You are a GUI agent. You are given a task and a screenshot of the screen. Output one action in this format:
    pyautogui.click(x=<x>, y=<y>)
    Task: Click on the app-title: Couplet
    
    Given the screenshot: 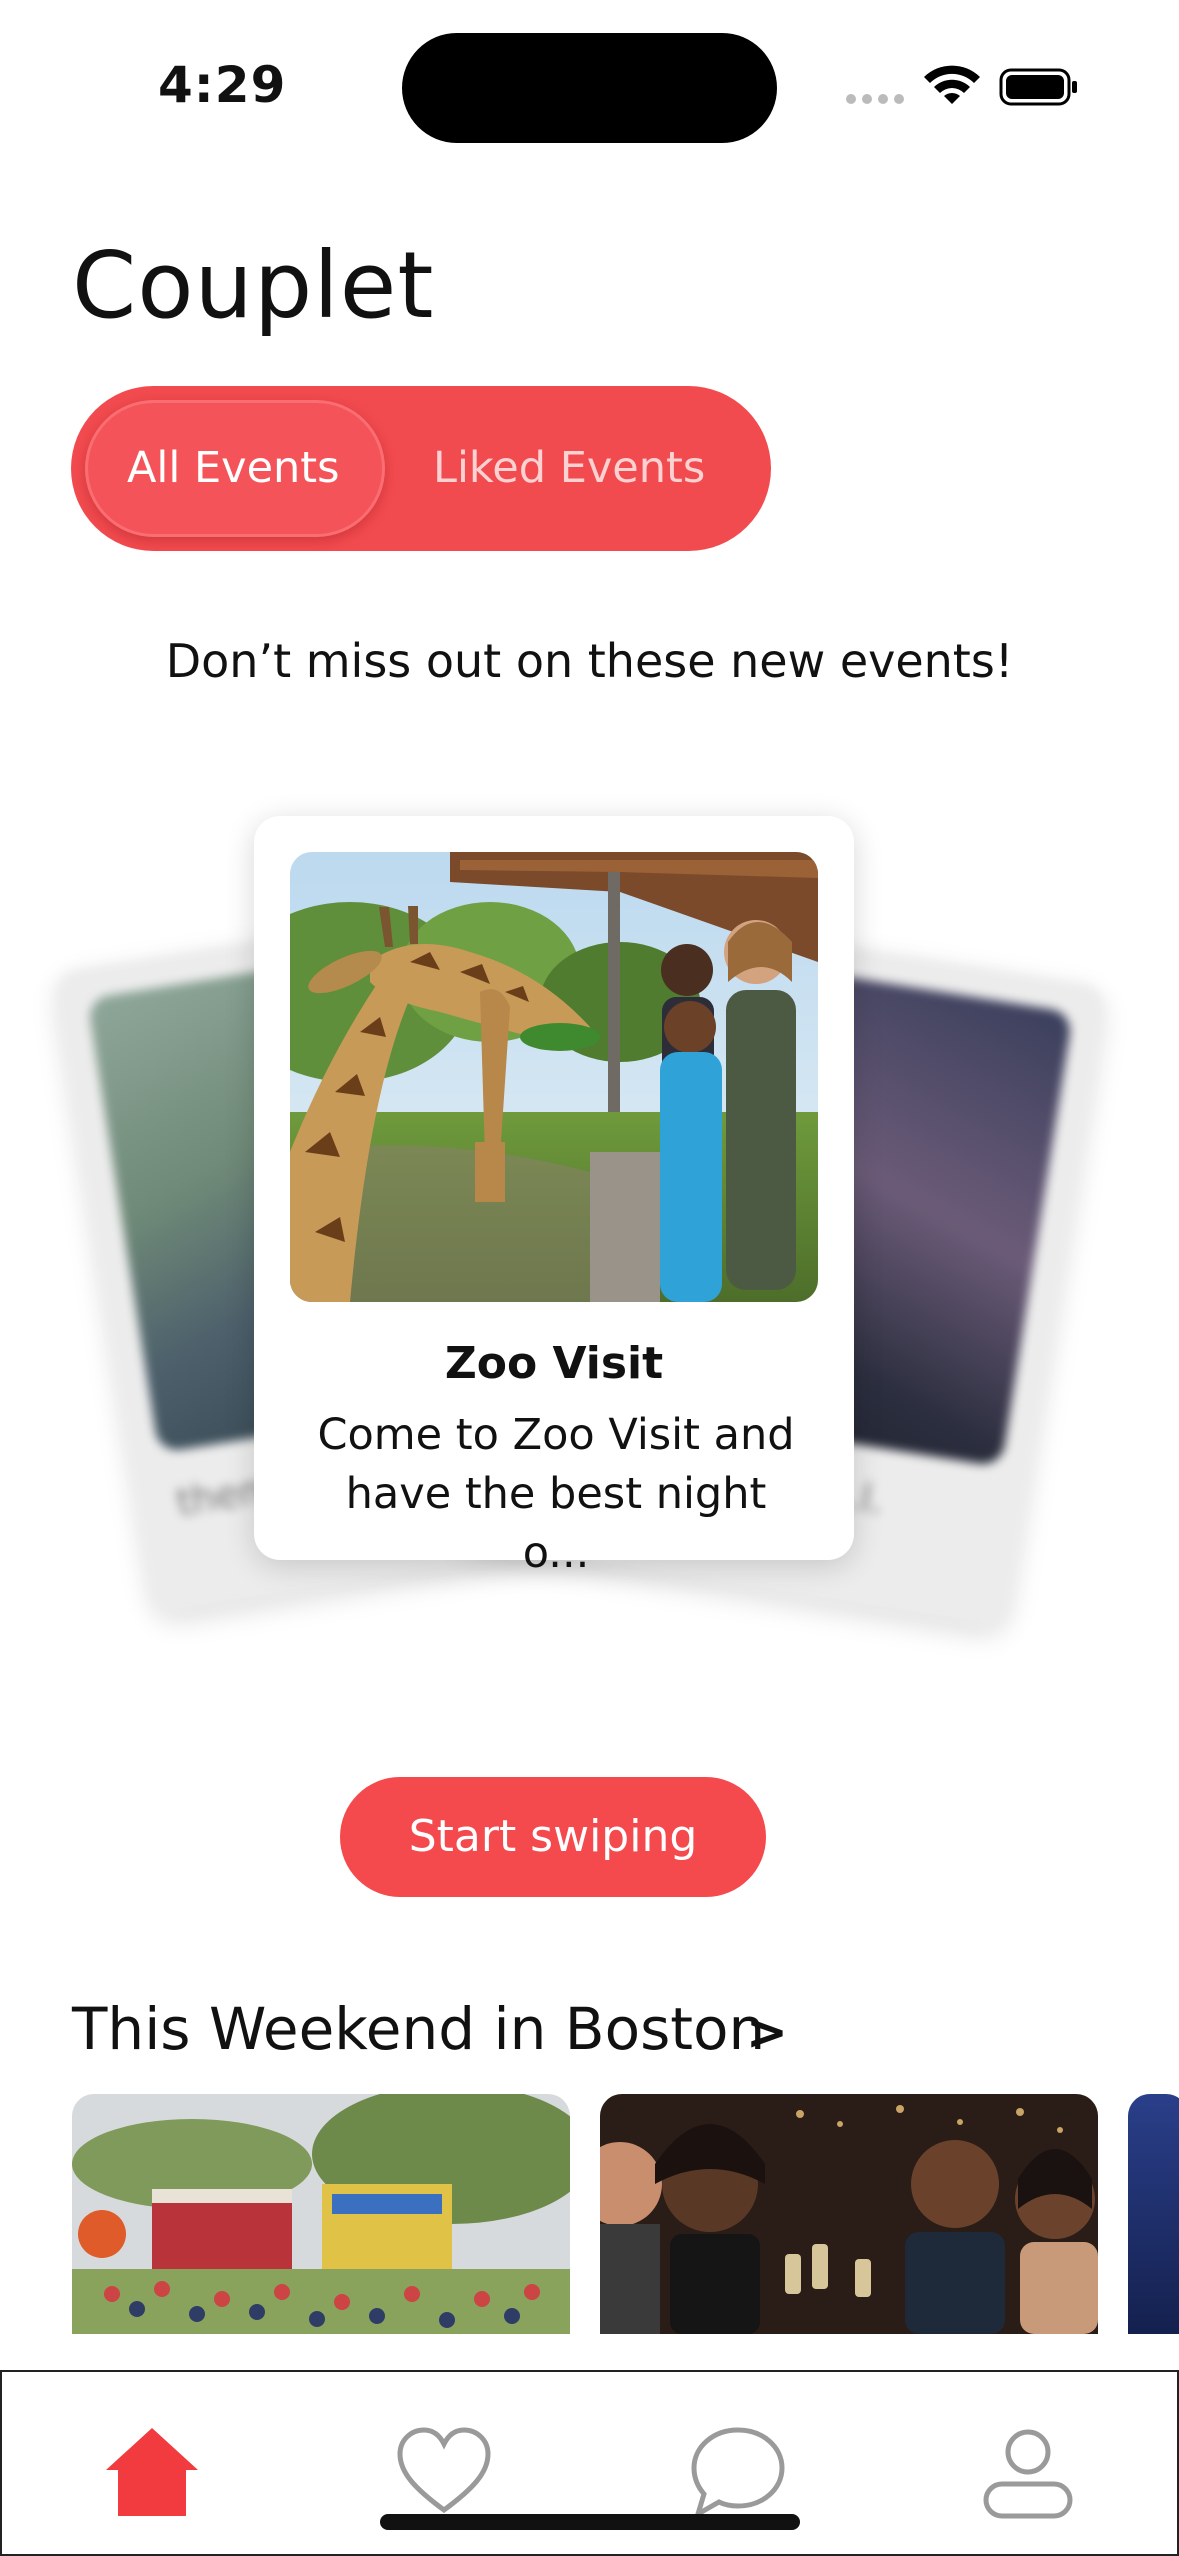 What is the action you would take?
    pyautogui.click(x=253, y=285)
    